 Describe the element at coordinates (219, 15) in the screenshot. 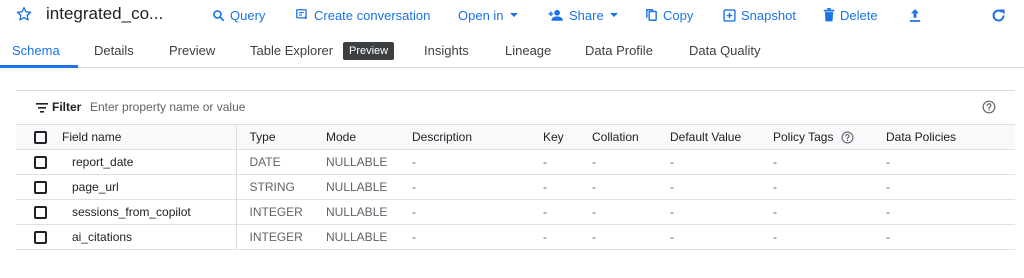

I see `search-icon` at that location.